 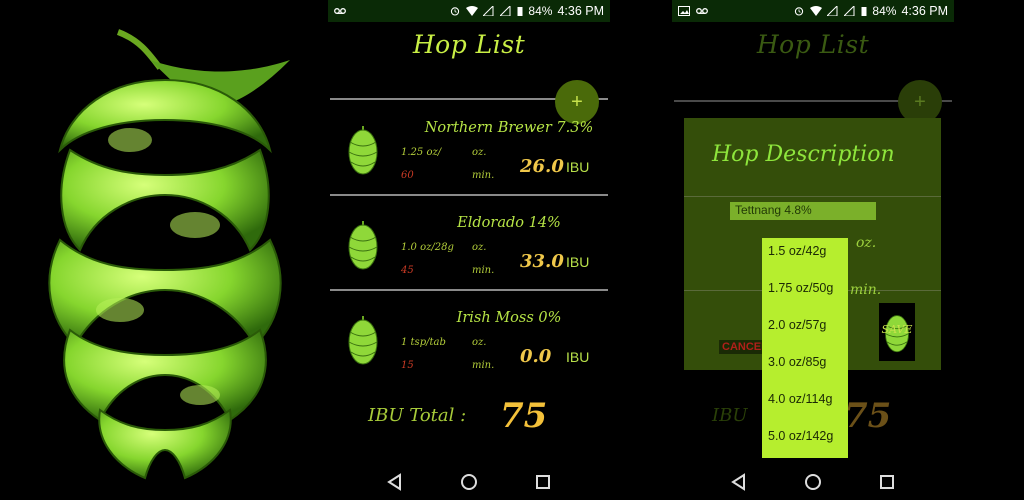 I want to click on hop-amount: 1.25 oz/, so click(x=421, y=152).